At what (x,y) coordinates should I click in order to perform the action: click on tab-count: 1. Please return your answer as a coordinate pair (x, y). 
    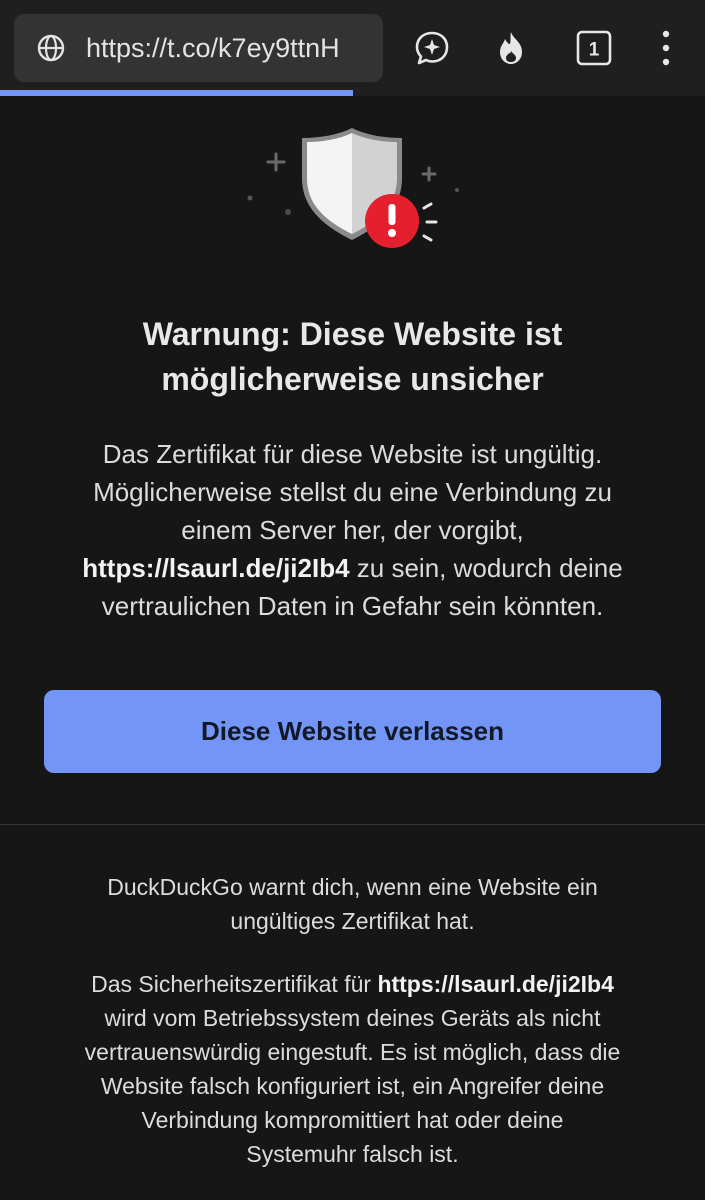
    Looking at the image, I should click on (594, 50).